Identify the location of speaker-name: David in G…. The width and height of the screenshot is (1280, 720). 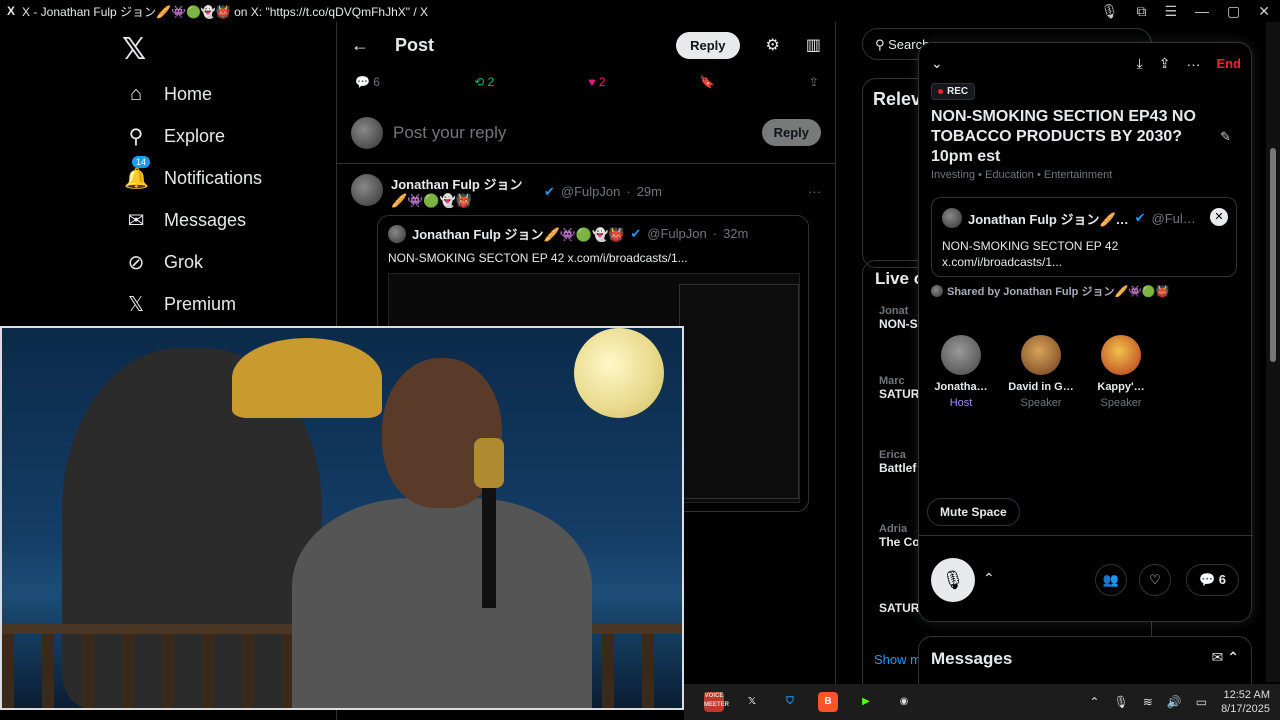
(1041, 387).